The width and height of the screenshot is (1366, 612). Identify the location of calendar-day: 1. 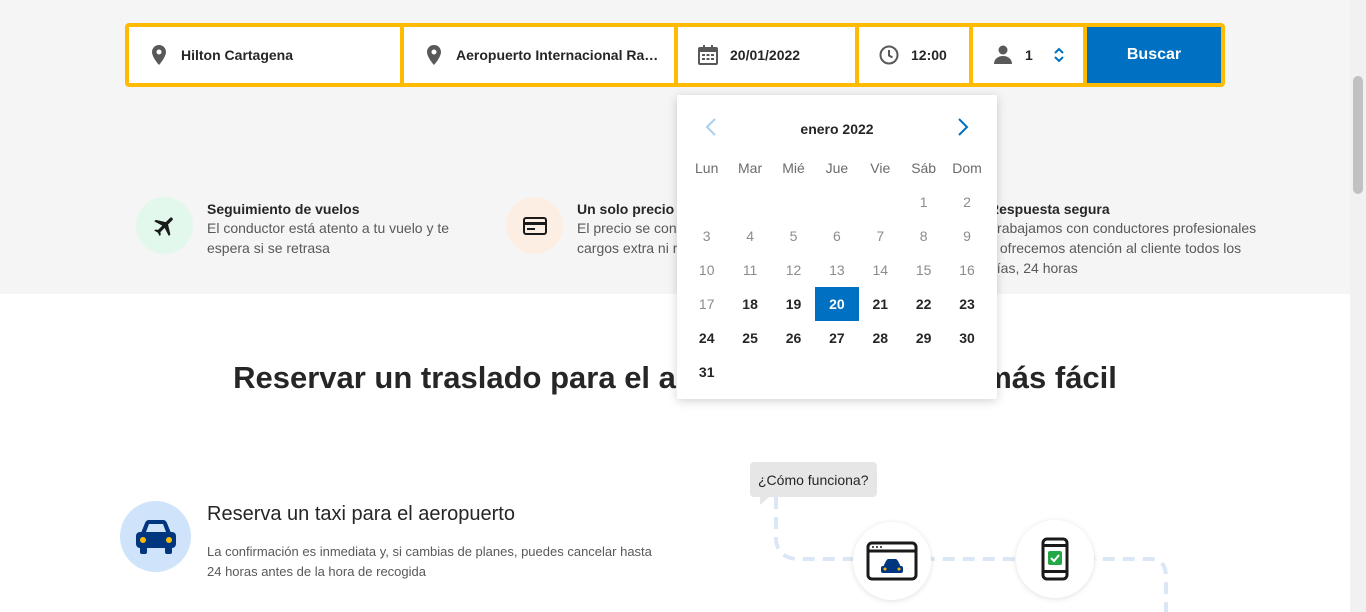
(923, 202).